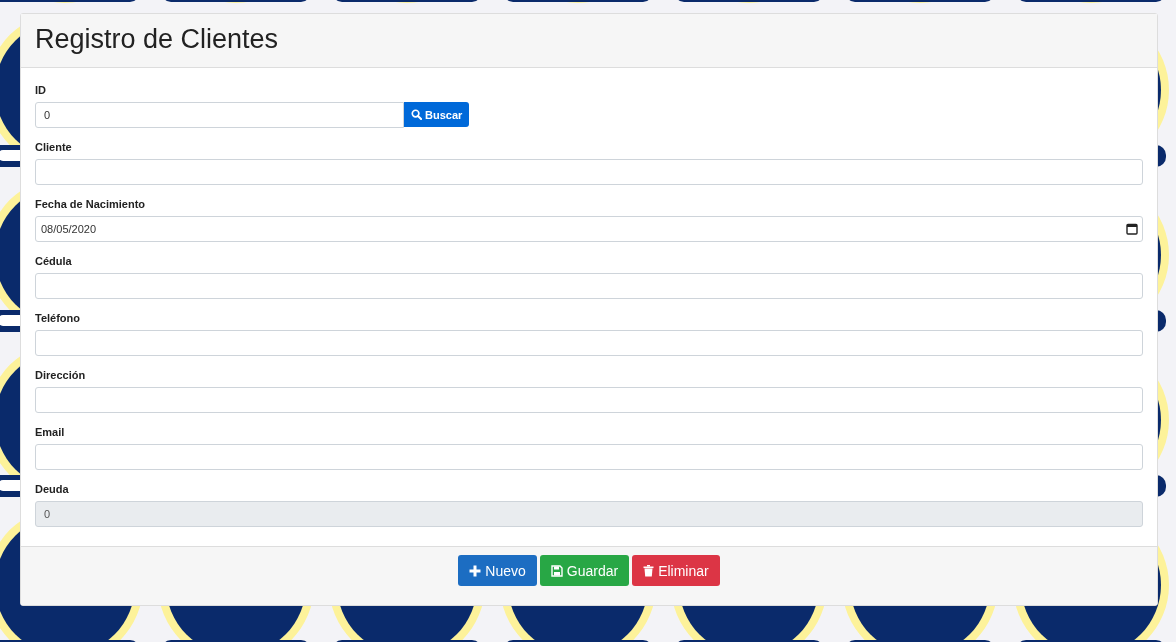 The height and width of the screenshot is (642, 1176). I want to click on field-label: ID, so click(40, 90).